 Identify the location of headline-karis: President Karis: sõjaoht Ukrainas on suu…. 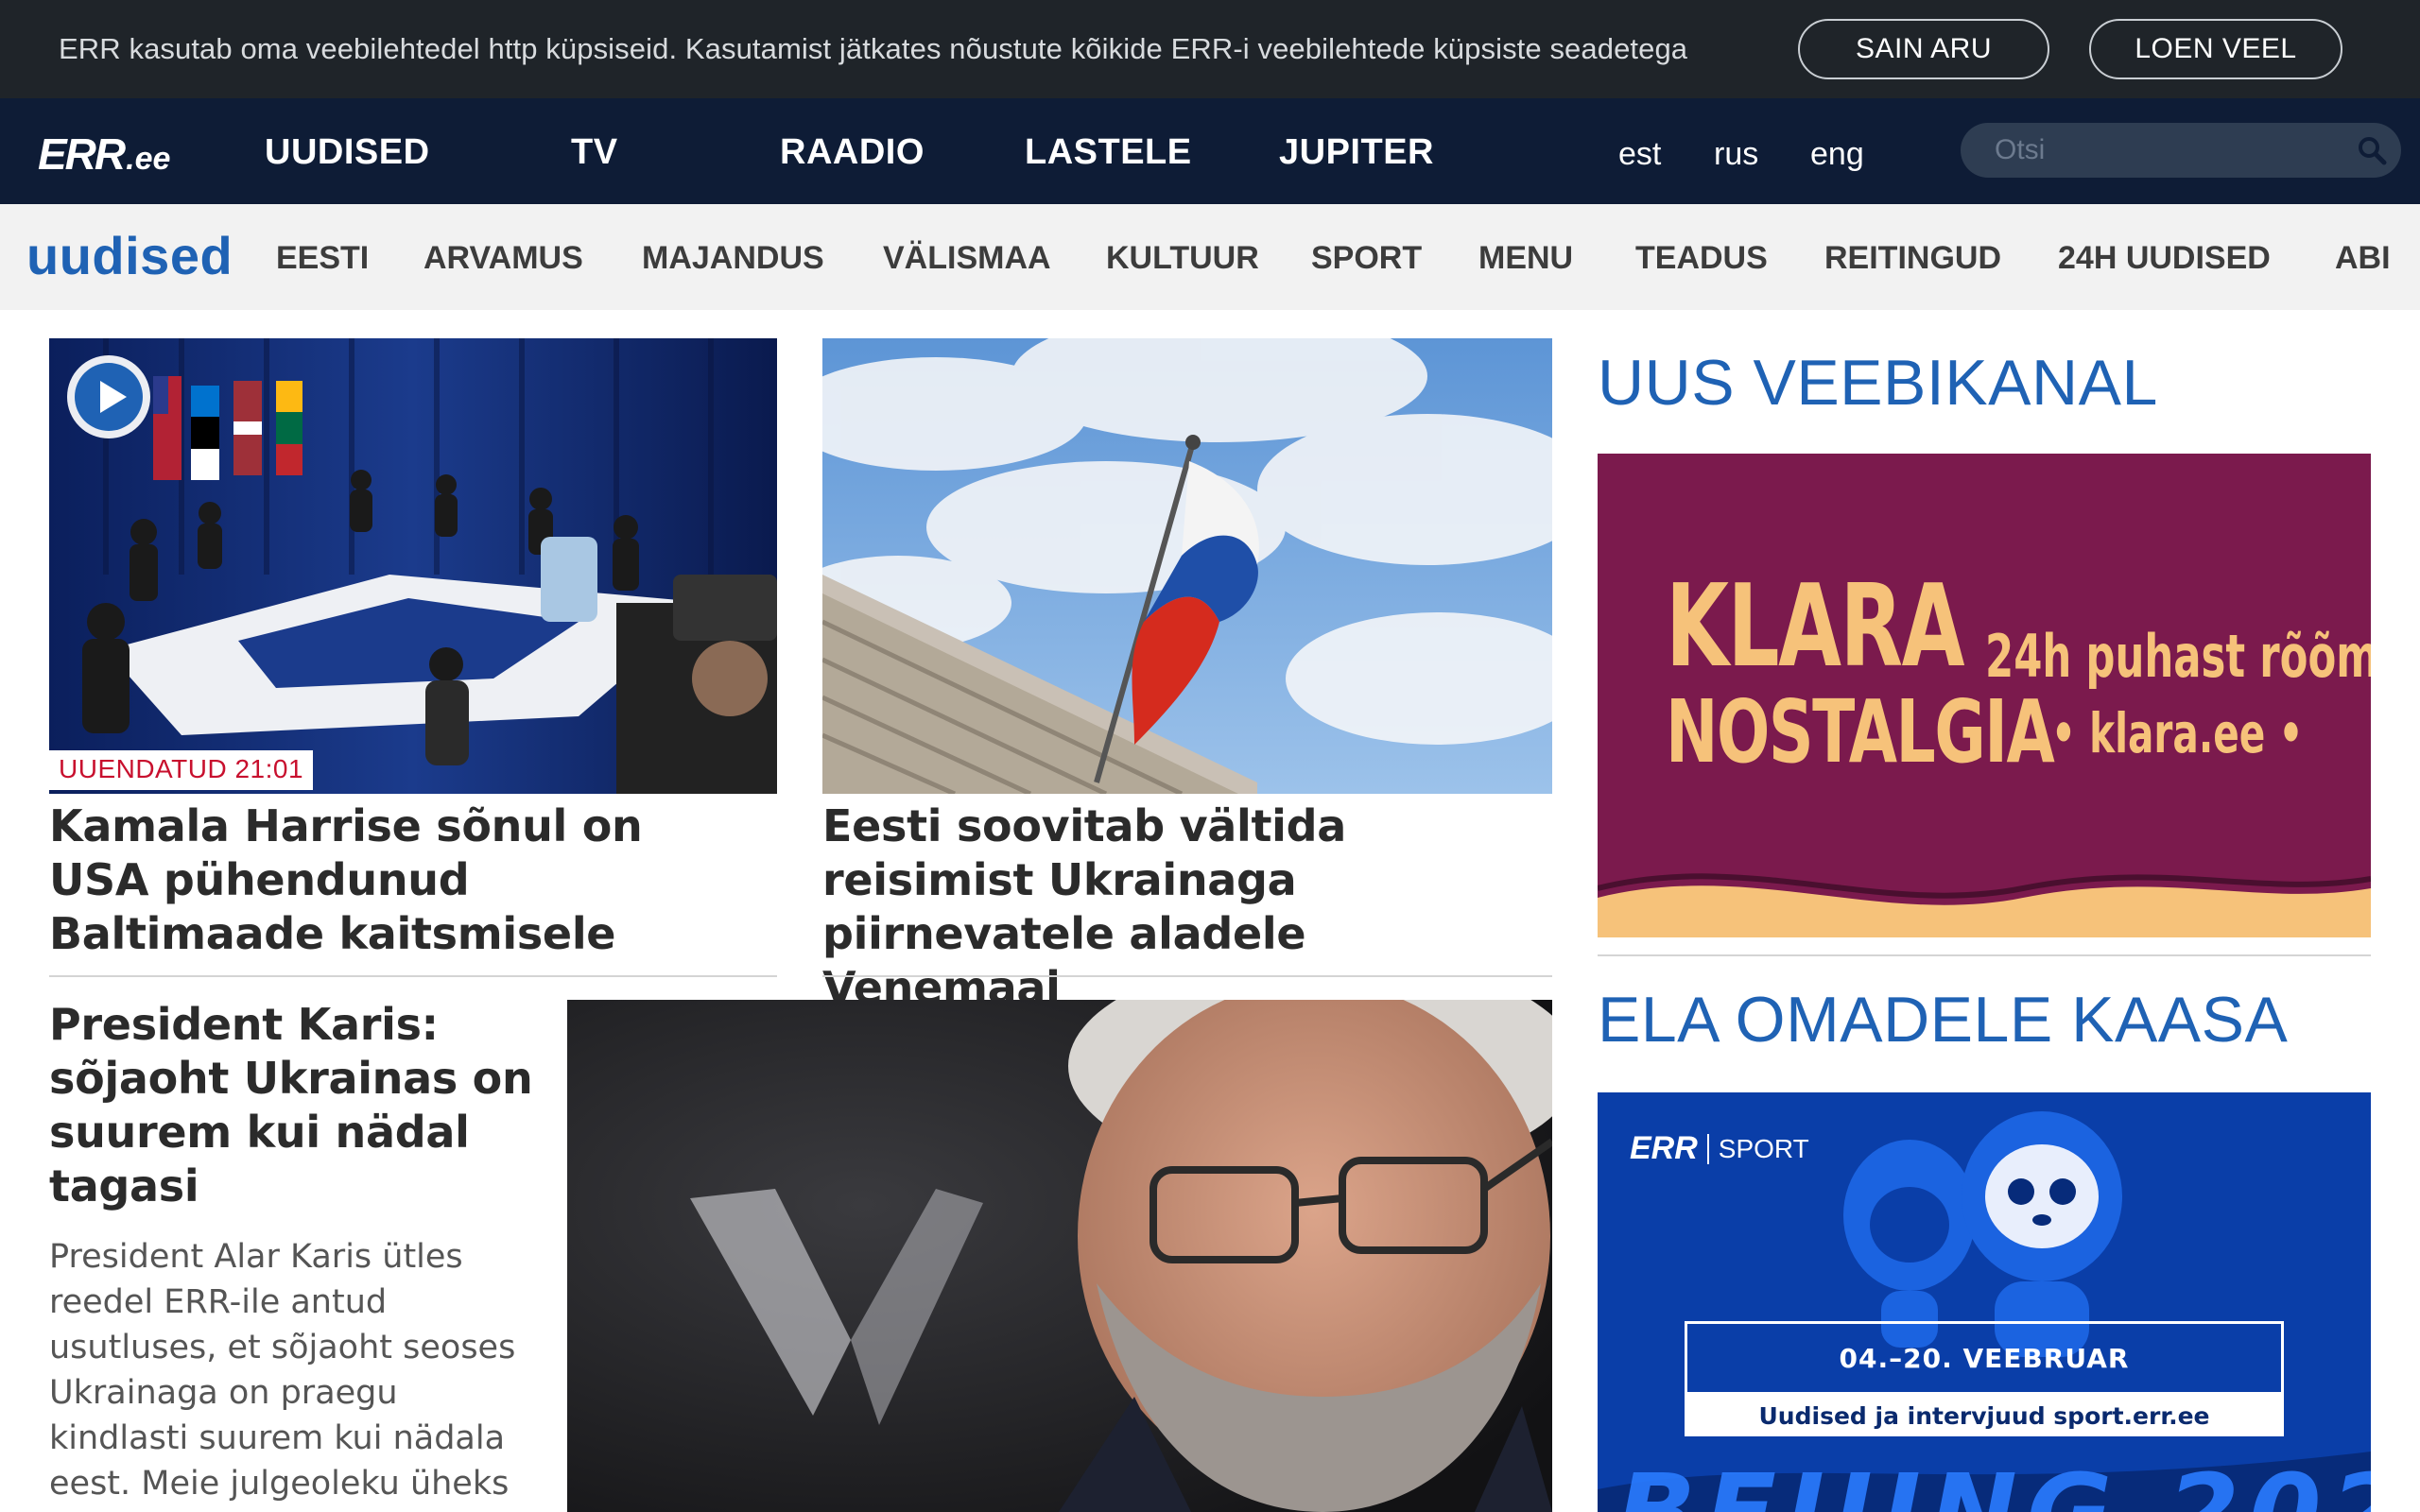
(295, 1105).